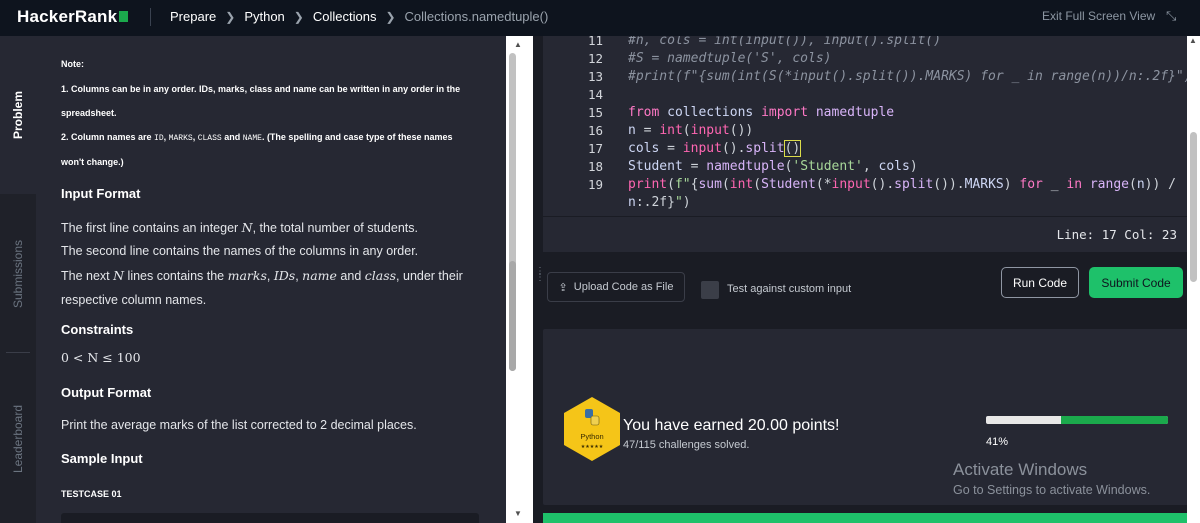 This screenshot has width=1200, height=523. Describe the element at coordinates (731, 425) in the screenshot. I see `points-earned-text: You have earned 20.00 points!` at that location.